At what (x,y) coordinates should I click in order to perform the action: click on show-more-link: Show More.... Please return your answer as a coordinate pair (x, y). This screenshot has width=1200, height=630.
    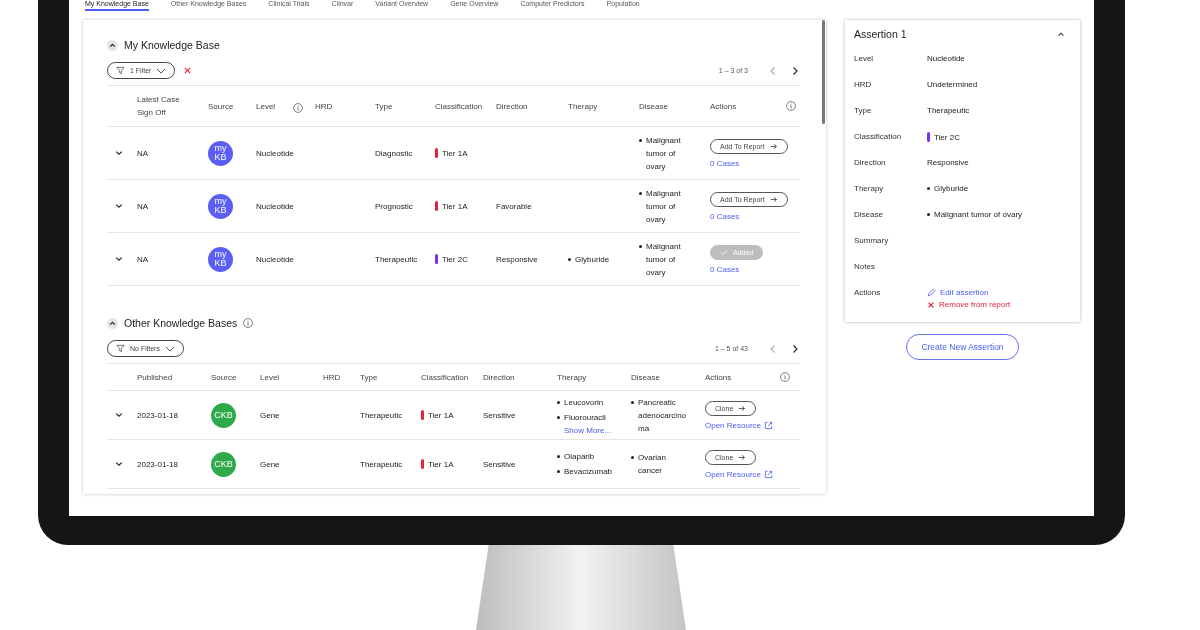
    Looking at the image, I should click on (597, 430).